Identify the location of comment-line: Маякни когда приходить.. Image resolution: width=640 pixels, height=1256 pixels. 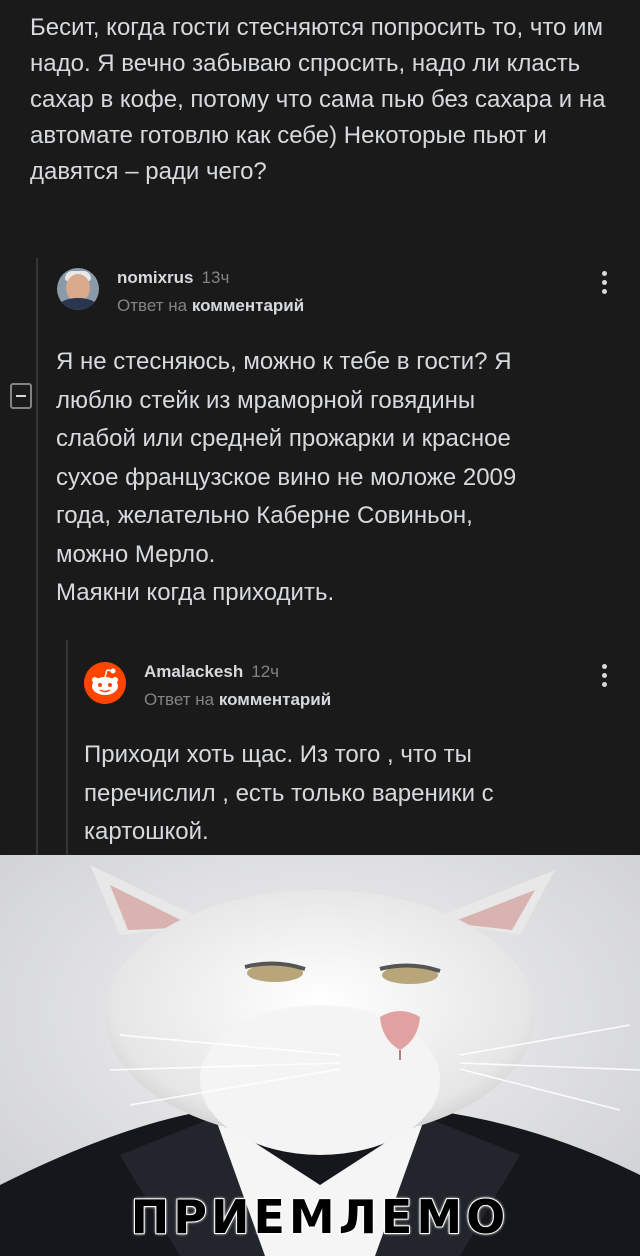
(195, 592).